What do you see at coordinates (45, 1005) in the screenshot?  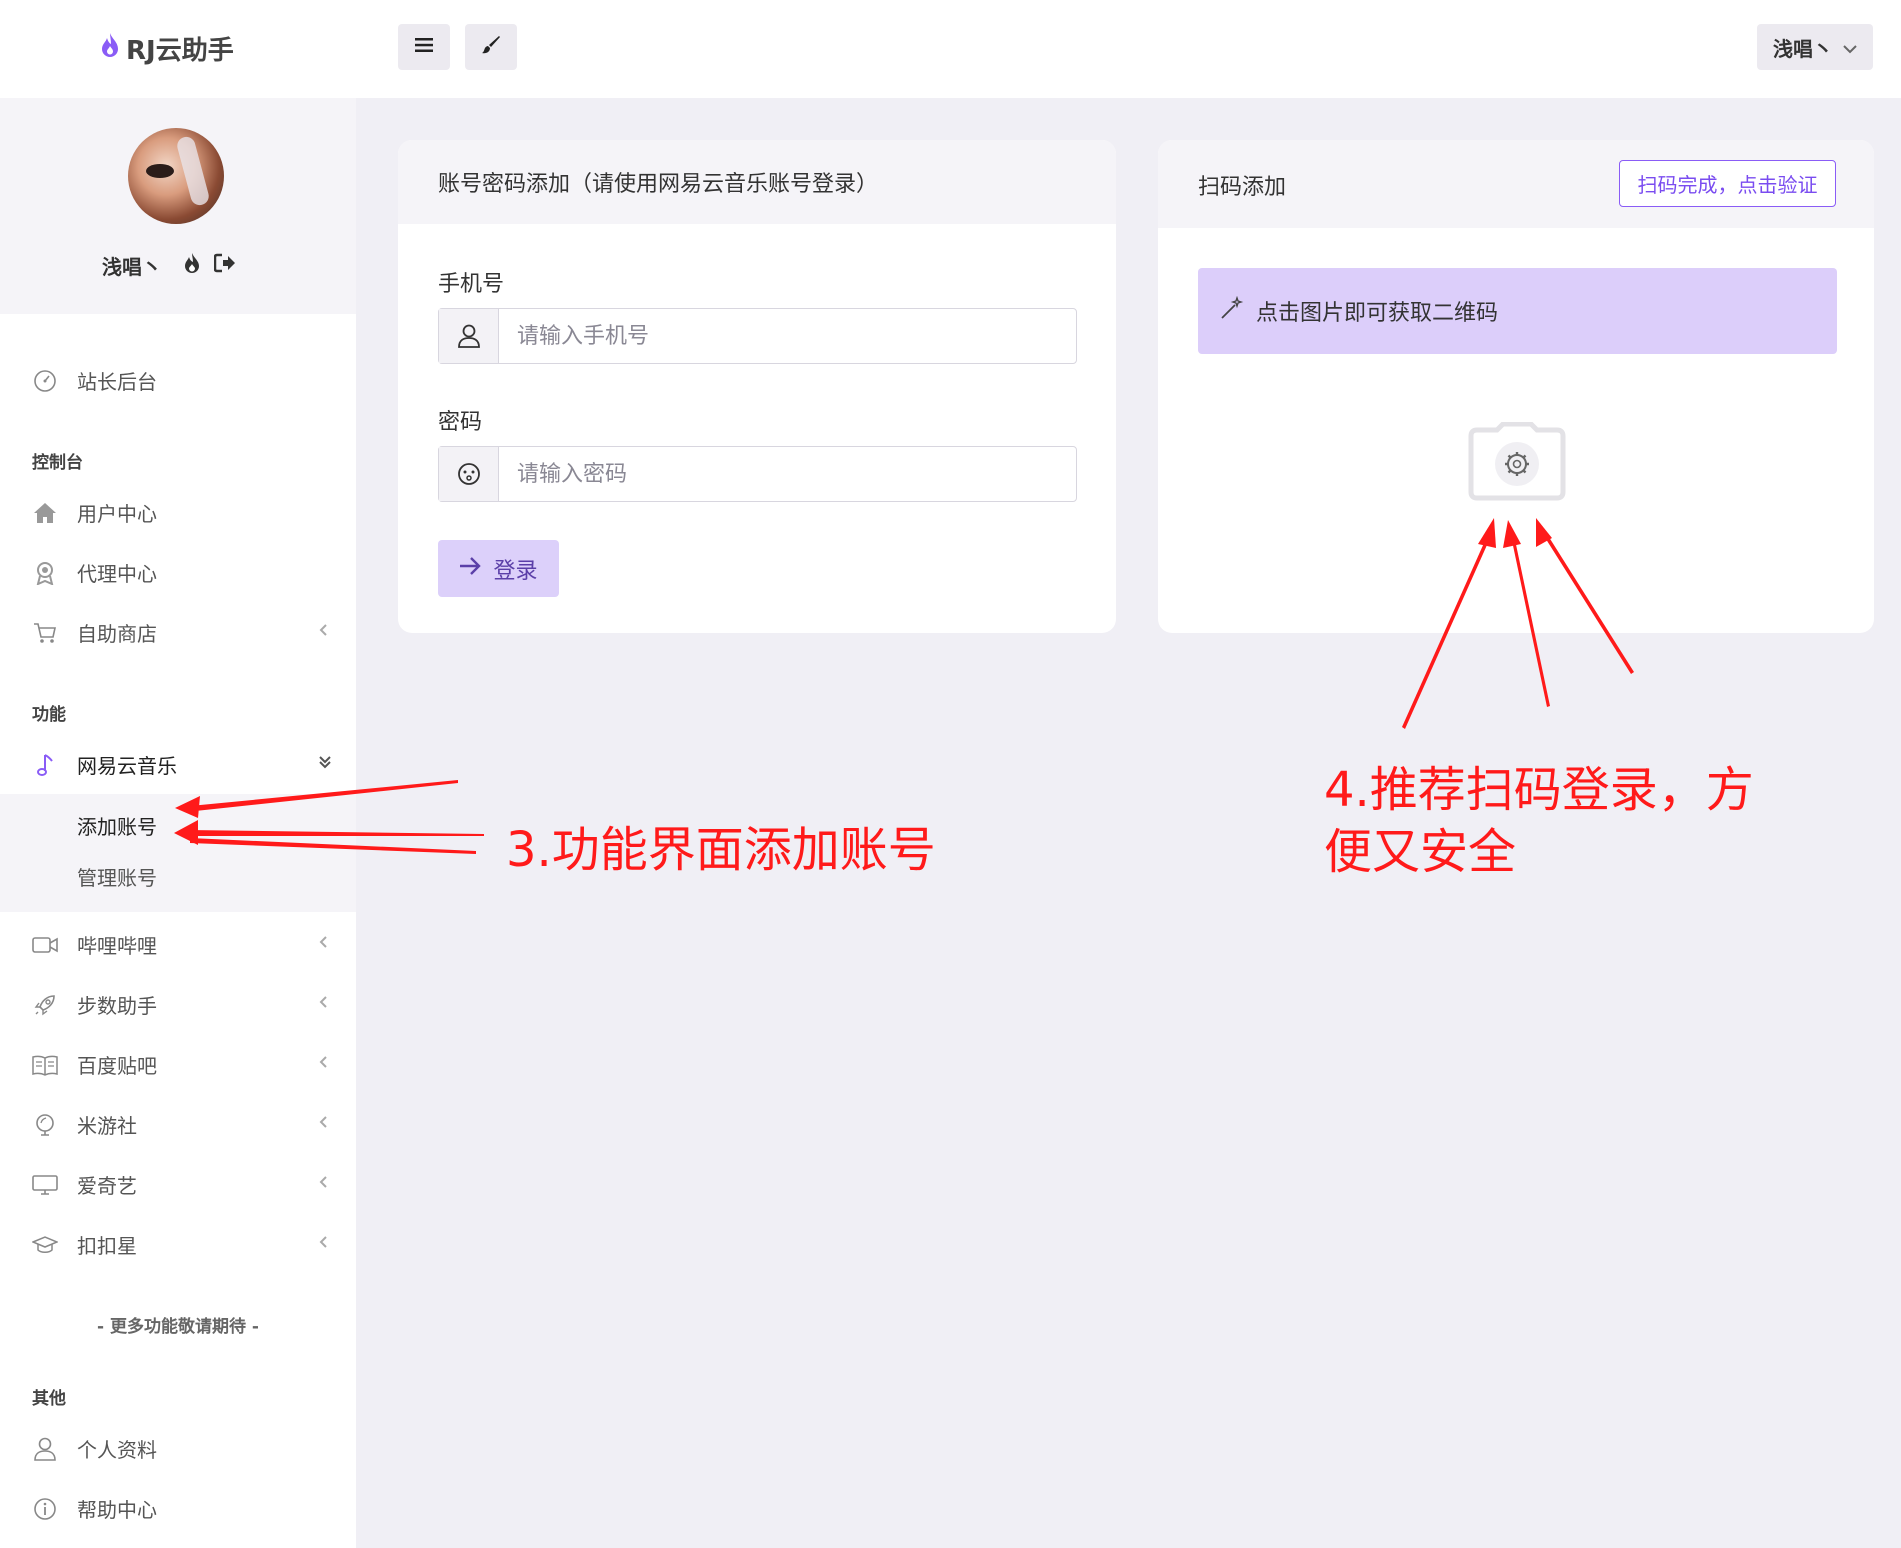 I see `rocket-icon` at bounding box center [45, 1005].